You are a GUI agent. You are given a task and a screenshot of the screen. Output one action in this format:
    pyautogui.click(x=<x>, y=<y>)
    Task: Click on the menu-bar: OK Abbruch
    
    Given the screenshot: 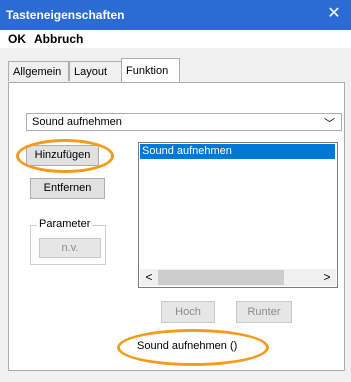 What is the action you would take?
    pyautogui.click(x=175, y=39)
    